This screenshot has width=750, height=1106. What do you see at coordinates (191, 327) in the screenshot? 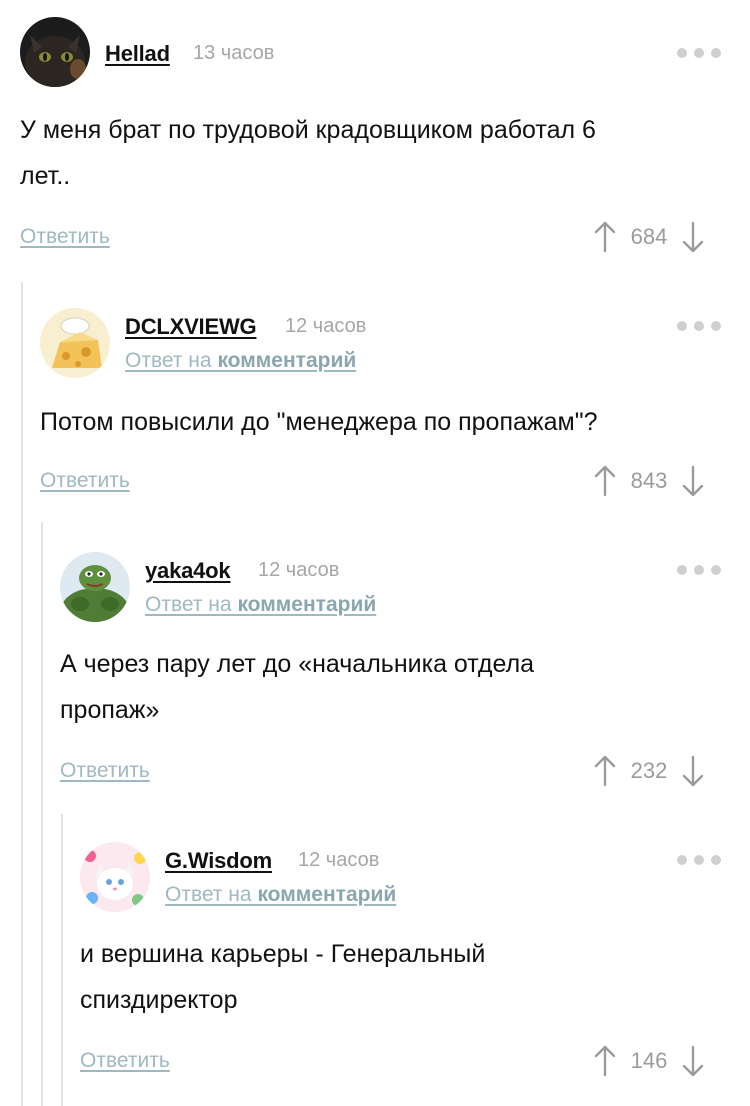
I see `author-name: DCLXVIEWG` at bounding box center [191, 327].